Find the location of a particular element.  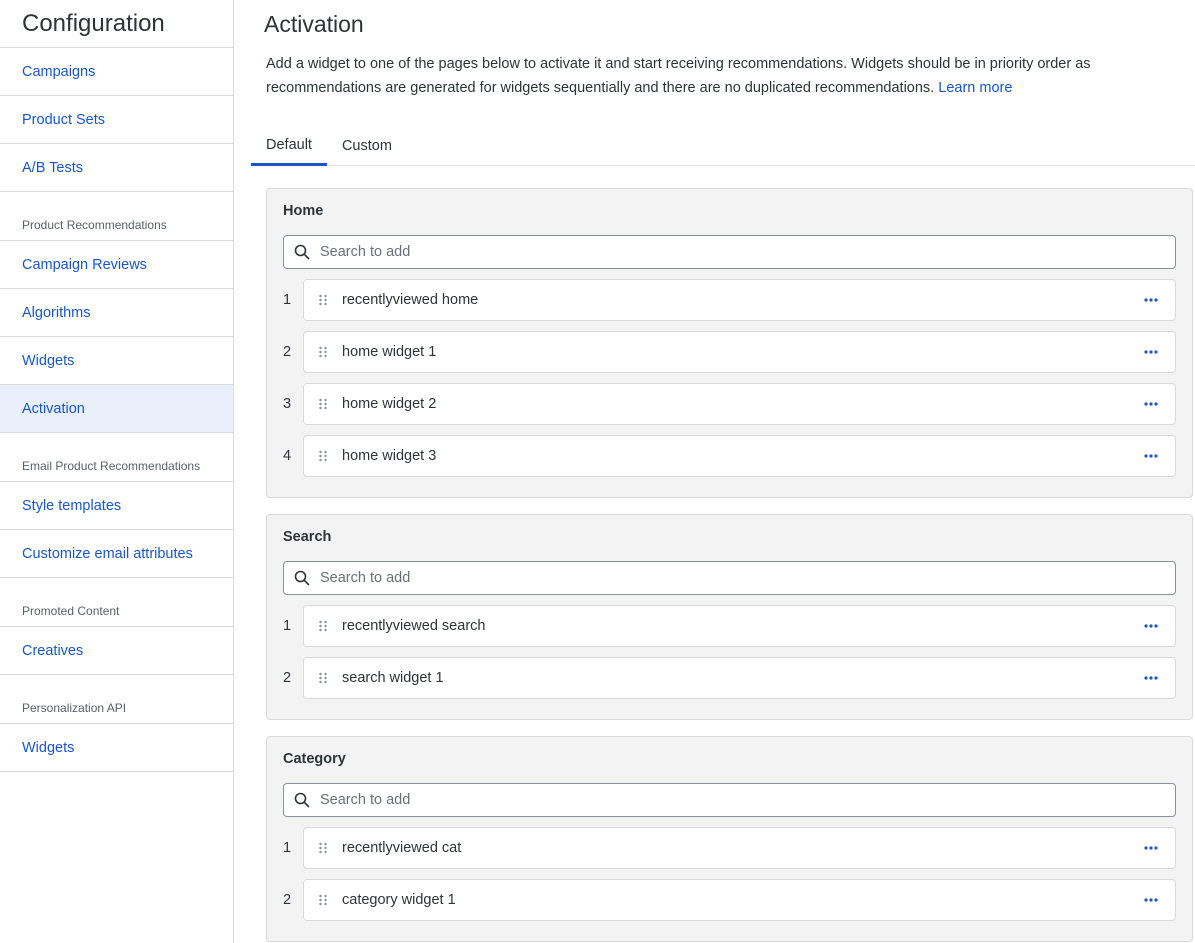

tab-custom: Custom is located at coordinates (367, 146).